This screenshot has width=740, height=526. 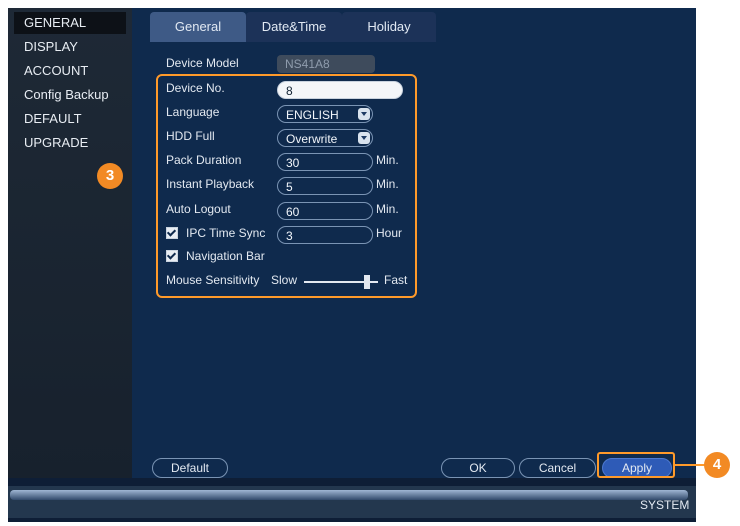 I want to click on ipc-time-sync-field: 3, so click(x=325, y=235).